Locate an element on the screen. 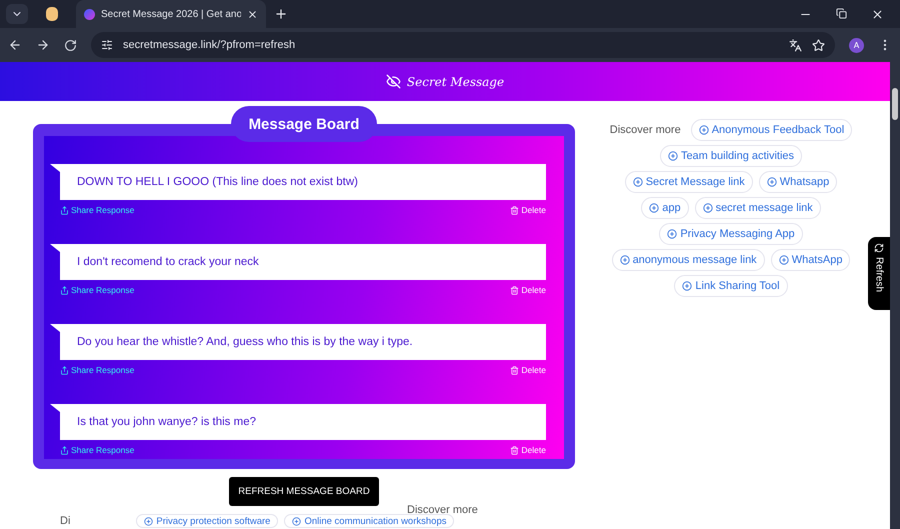 This screenshot has height=529, width=900. discover-label: Di is located at coordinates (65, 521).